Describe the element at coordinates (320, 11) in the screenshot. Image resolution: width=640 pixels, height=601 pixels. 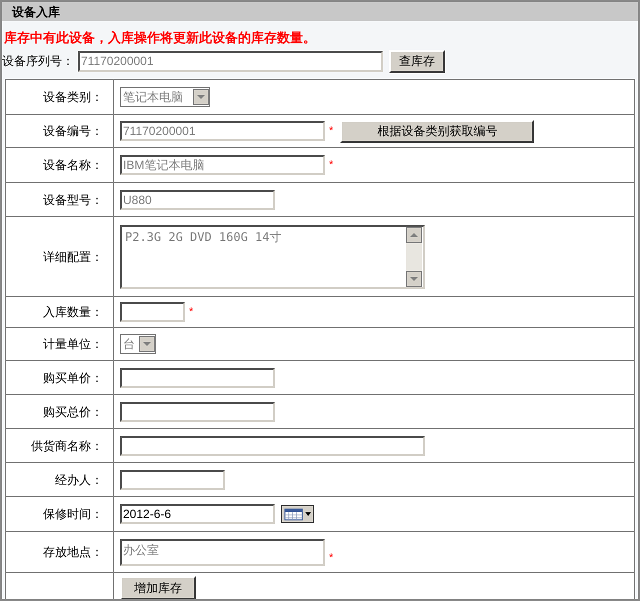
I see `panel-header: 设备入库` at that location.